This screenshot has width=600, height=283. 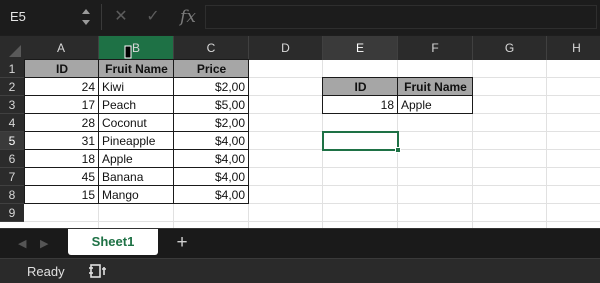 What do you see at coordinates (22, 243) in the screenshot?
I see `tab-prev-icon: ◀` at bounding box center [22, 243].